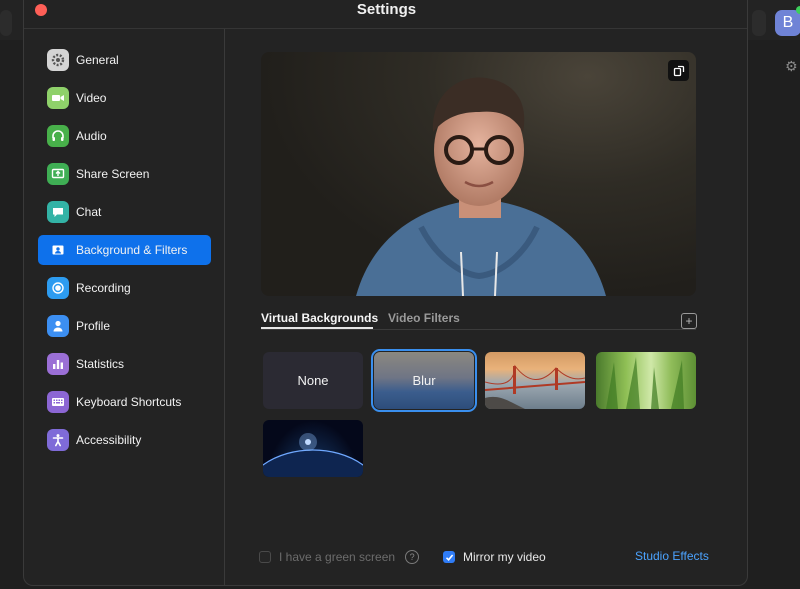 The image size is (800, 589). I want to click on background-earth-from-space, so click(313, 448).